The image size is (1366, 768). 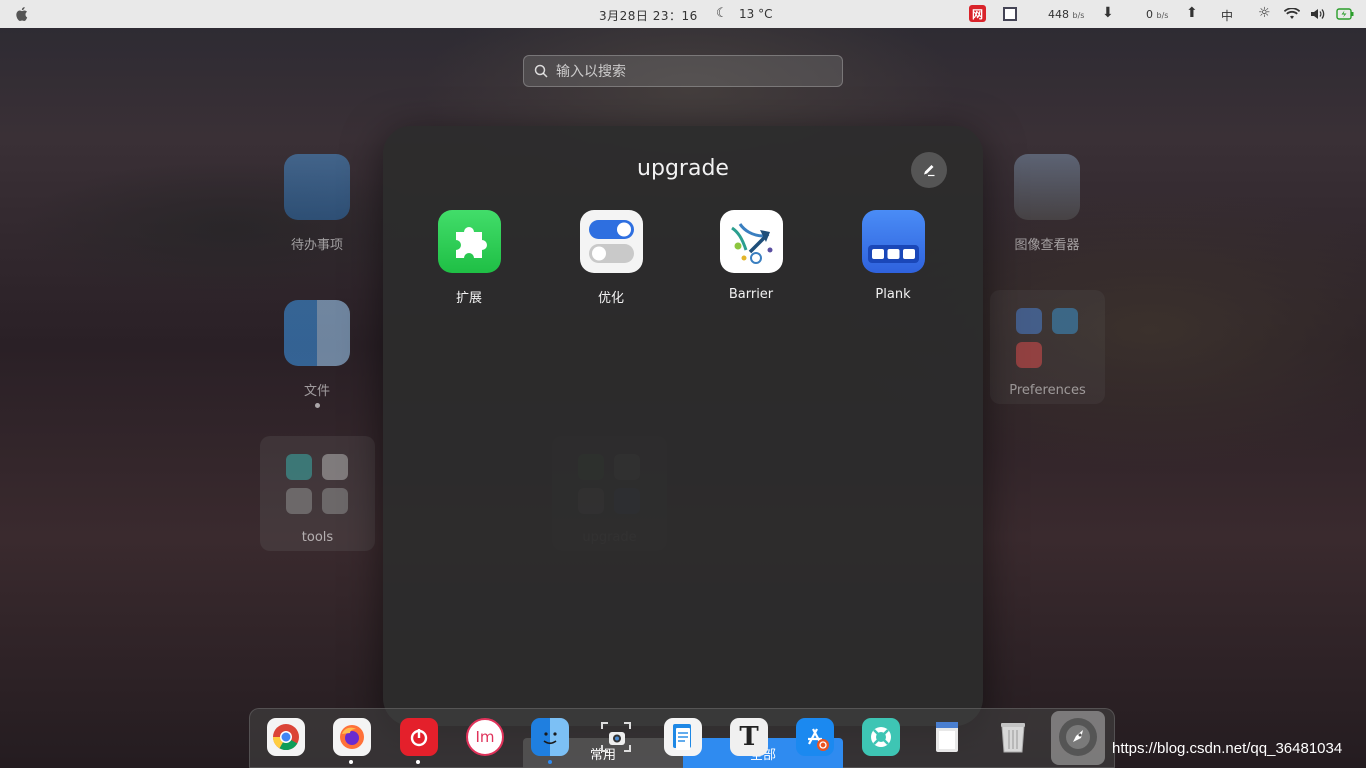 I want to click on app-label: 文件, so click(x=316, y=391).